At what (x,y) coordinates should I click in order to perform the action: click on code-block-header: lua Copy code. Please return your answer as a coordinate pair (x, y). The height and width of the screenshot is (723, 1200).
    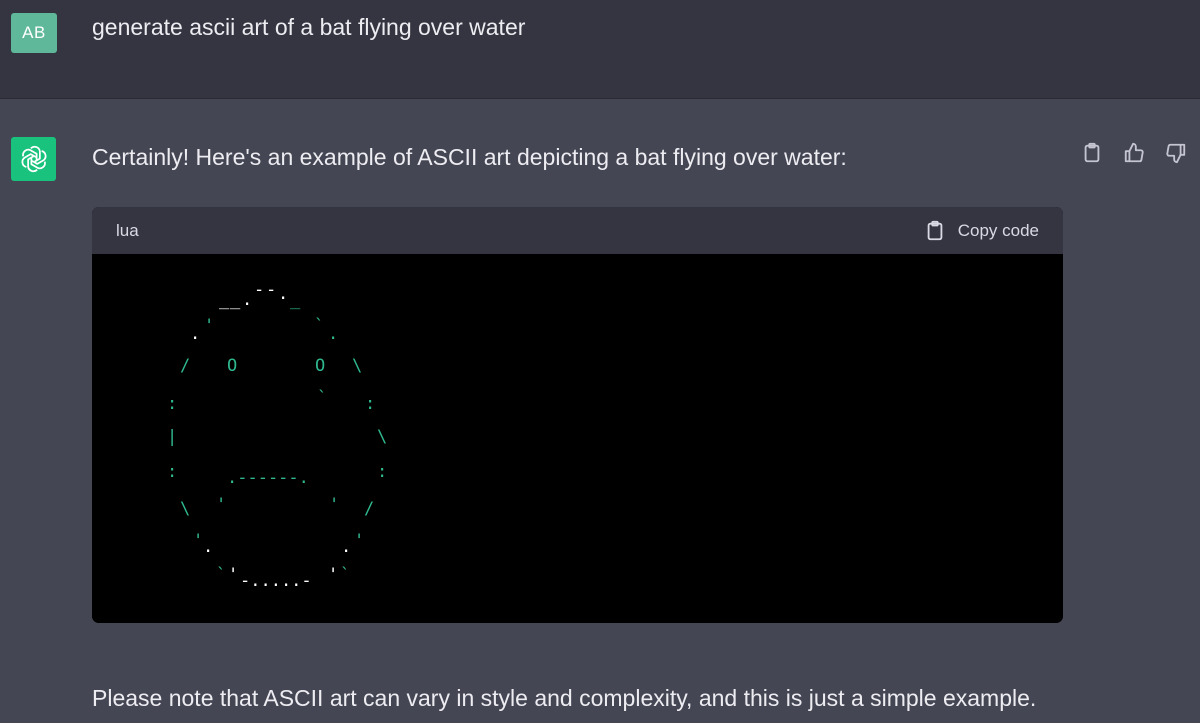
    Looking at the image, I should click on (577, 230).